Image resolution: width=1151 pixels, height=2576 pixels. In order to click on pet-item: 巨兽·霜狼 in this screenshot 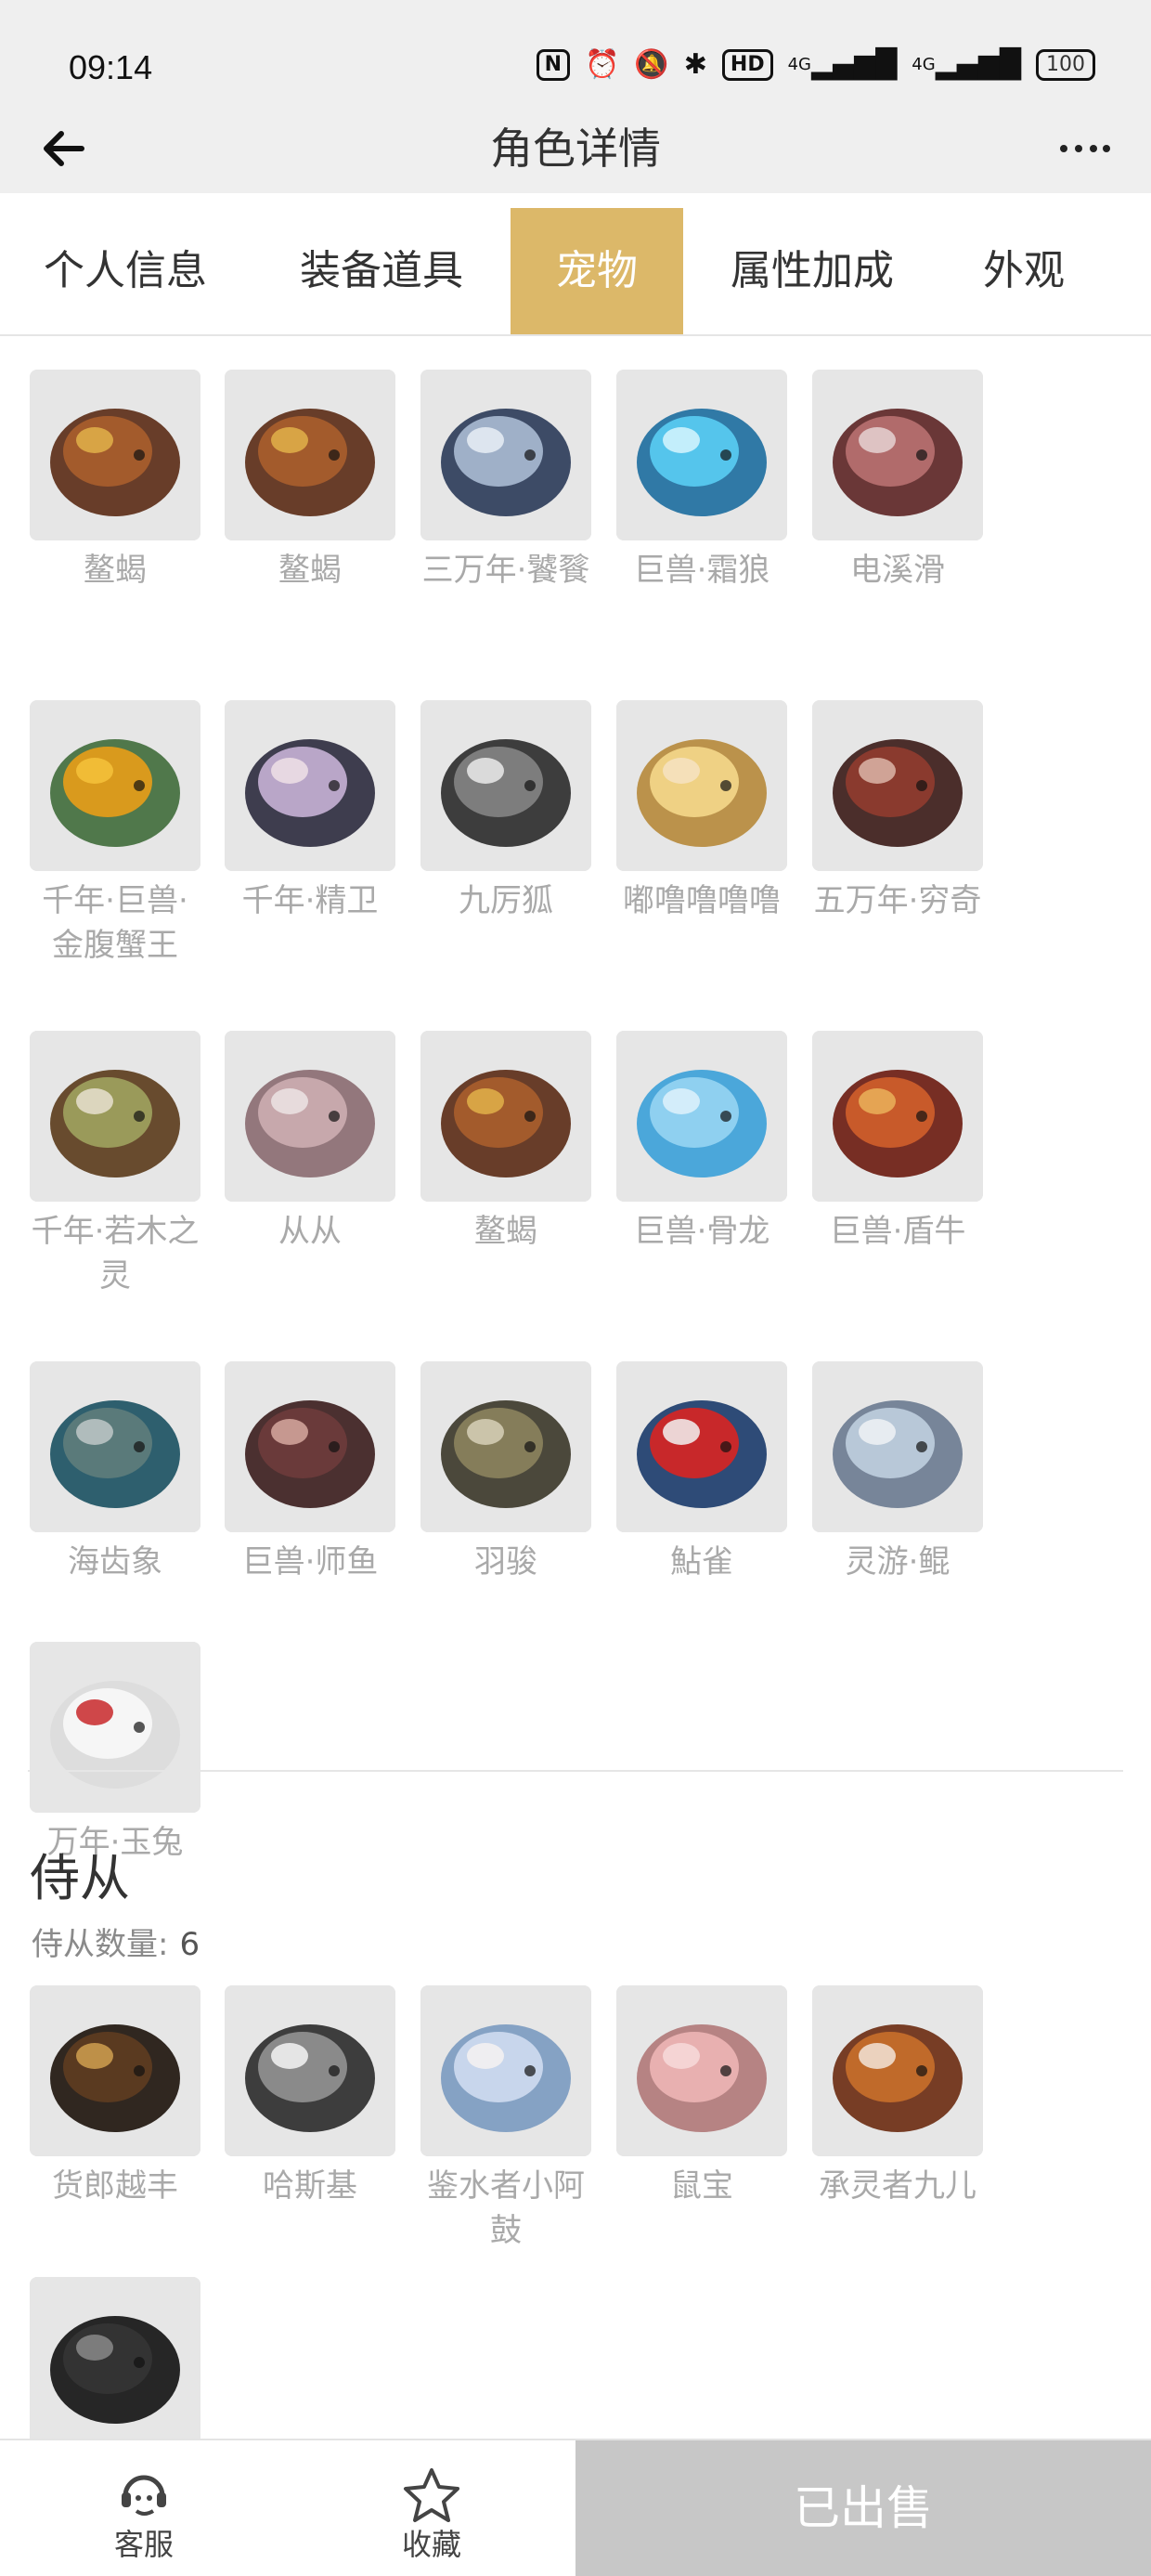, I will do `click(702, 481)`.